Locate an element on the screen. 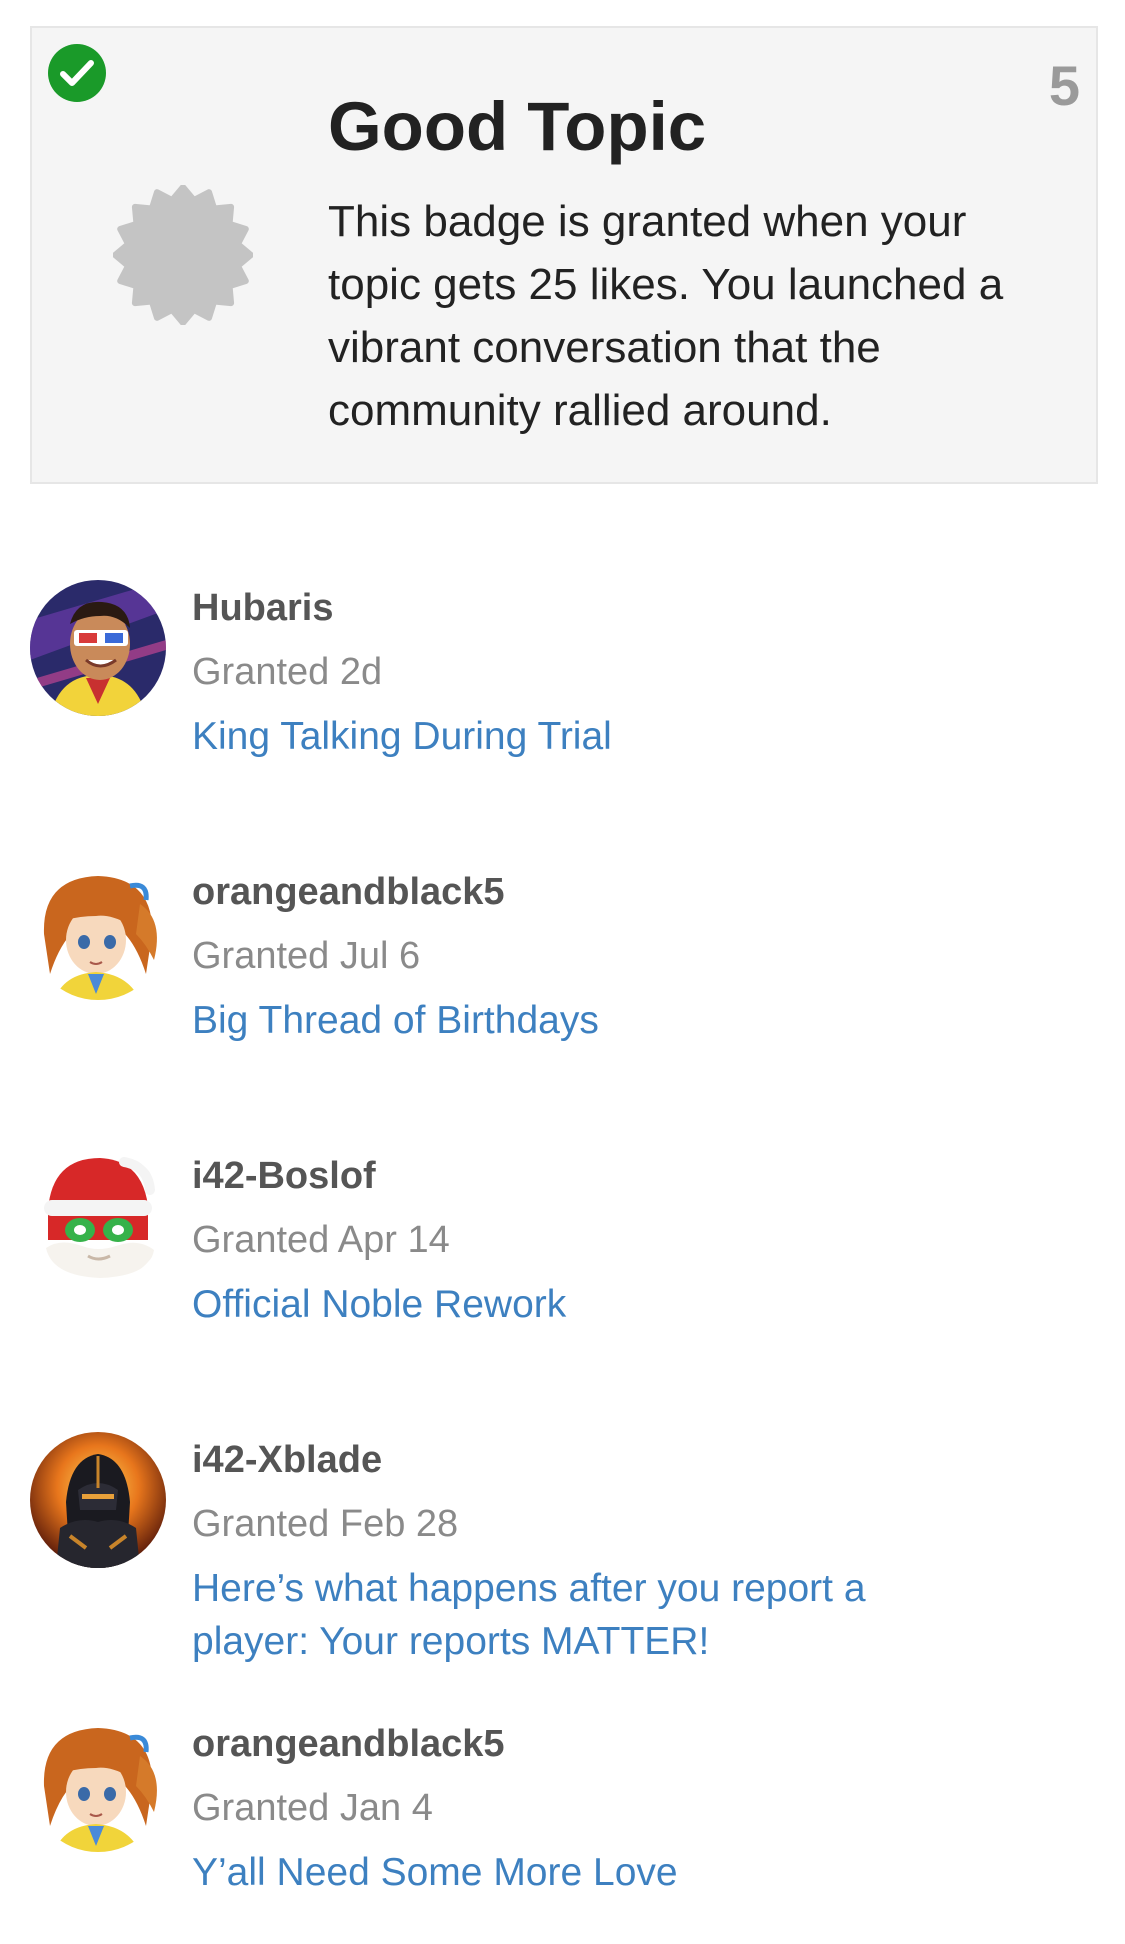 This screenshot has height=1944, width=1125. grant-username: i42-Xblade is located at coordinates (287, 1461).